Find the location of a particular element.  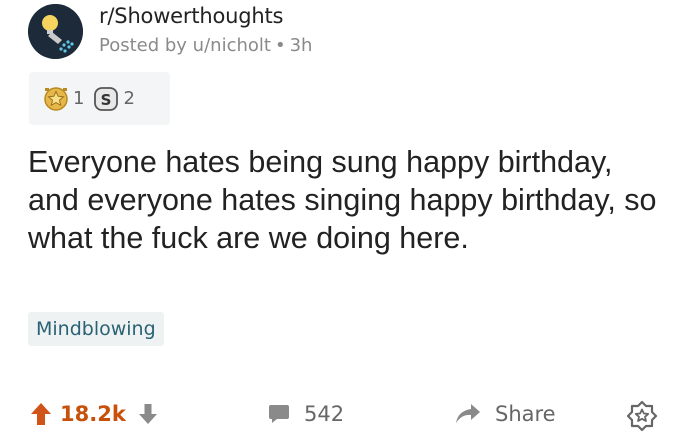

award-count: 1 is located at coordinates (79, 98).